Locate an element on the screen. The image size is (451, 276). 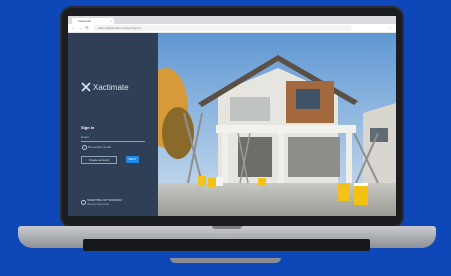
next-button: NEXT is located at coordinates (132, 159).